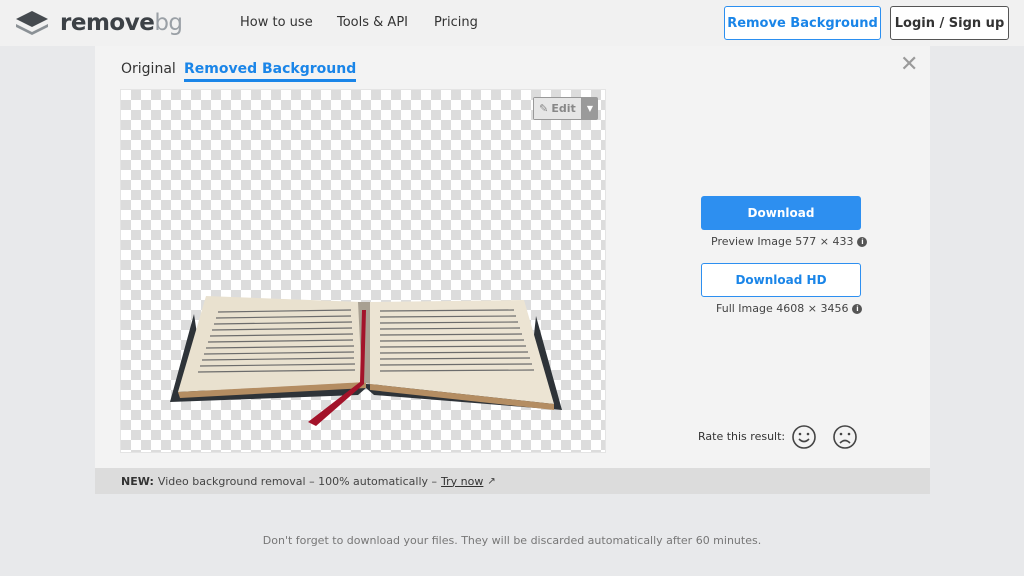 This screenshot has width=1024, height=576. I want to click on edit-button: ✎ Edit, so click(557, 108).